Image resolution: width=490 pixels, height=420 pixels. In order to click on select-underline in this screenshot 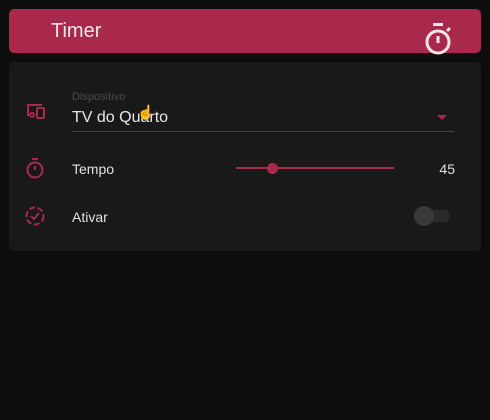, I will do `click(263, 131)`.